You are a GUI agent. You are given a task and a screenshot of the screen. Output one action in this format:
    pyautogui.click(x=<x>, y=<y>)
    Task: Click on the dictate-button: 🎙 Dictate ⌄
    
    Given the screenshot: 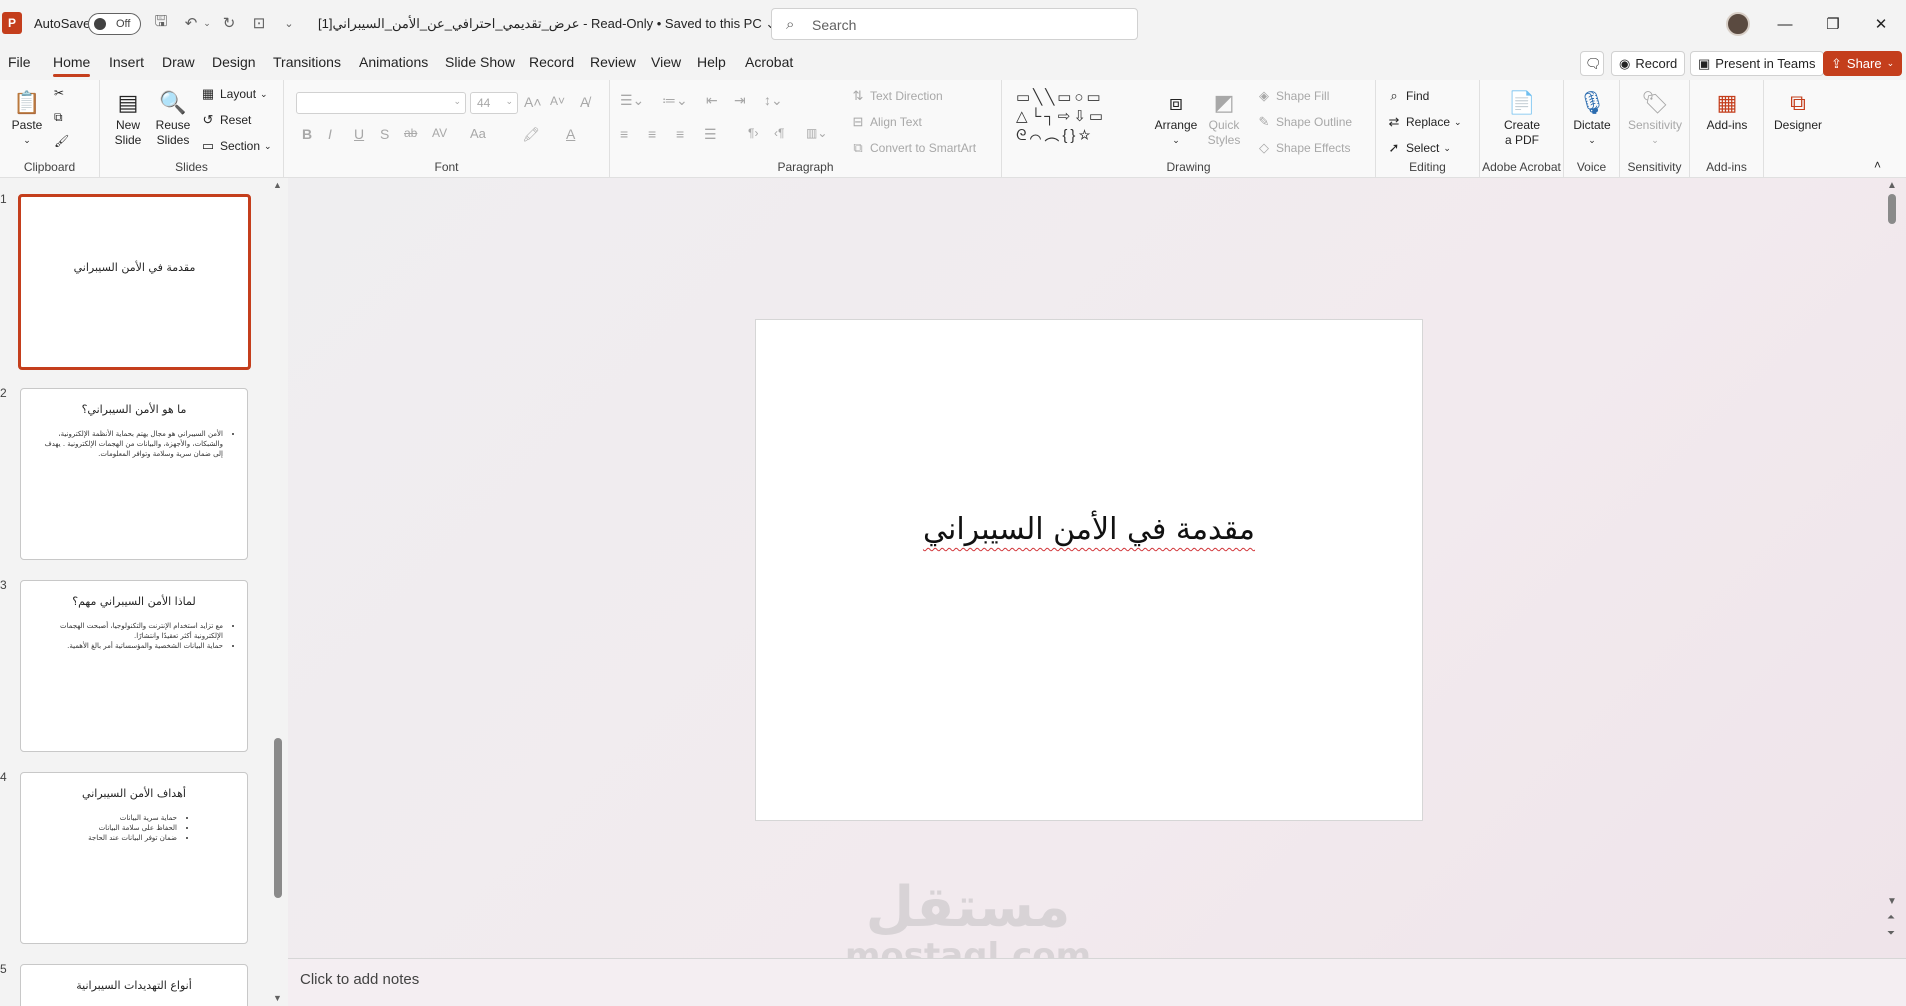 What is the action you would take?
    pyautogui.click(x=1592, y=117)
    